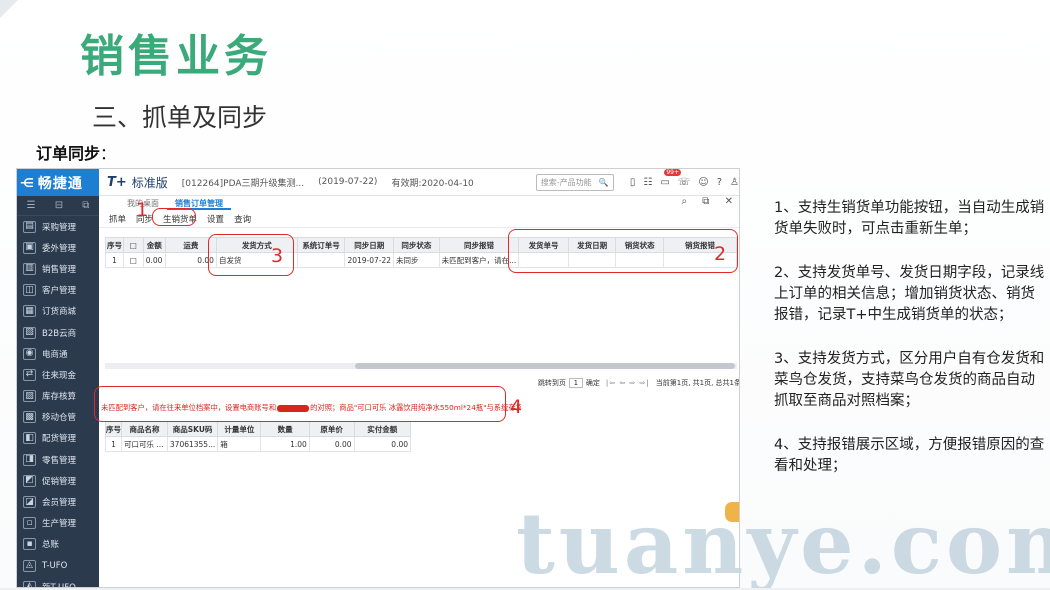 This screenshot has width=1050, height=590. What do you see at coordinates (729, 201) in the screenshot?
I see `close-icon: ✕` at bounding box center [729, 201].